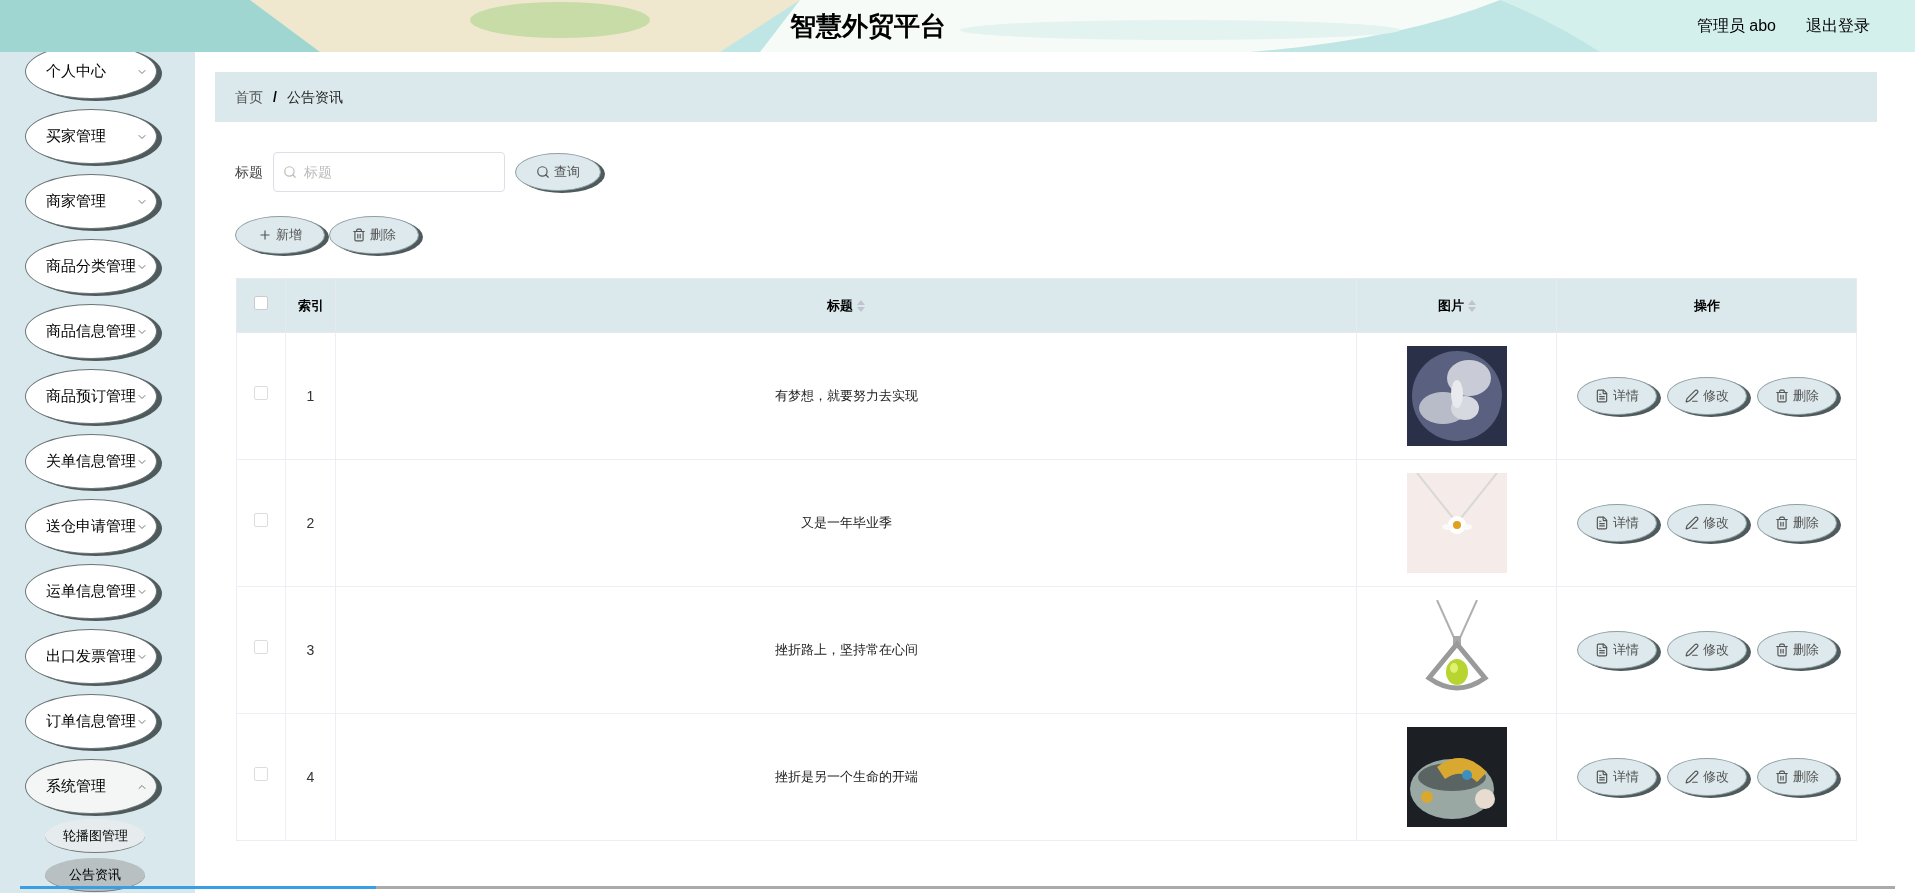  What do you see at coordinates (310, 649) in the screenshot?
I see `index-cell: 3` at bounding box center [310, 649].